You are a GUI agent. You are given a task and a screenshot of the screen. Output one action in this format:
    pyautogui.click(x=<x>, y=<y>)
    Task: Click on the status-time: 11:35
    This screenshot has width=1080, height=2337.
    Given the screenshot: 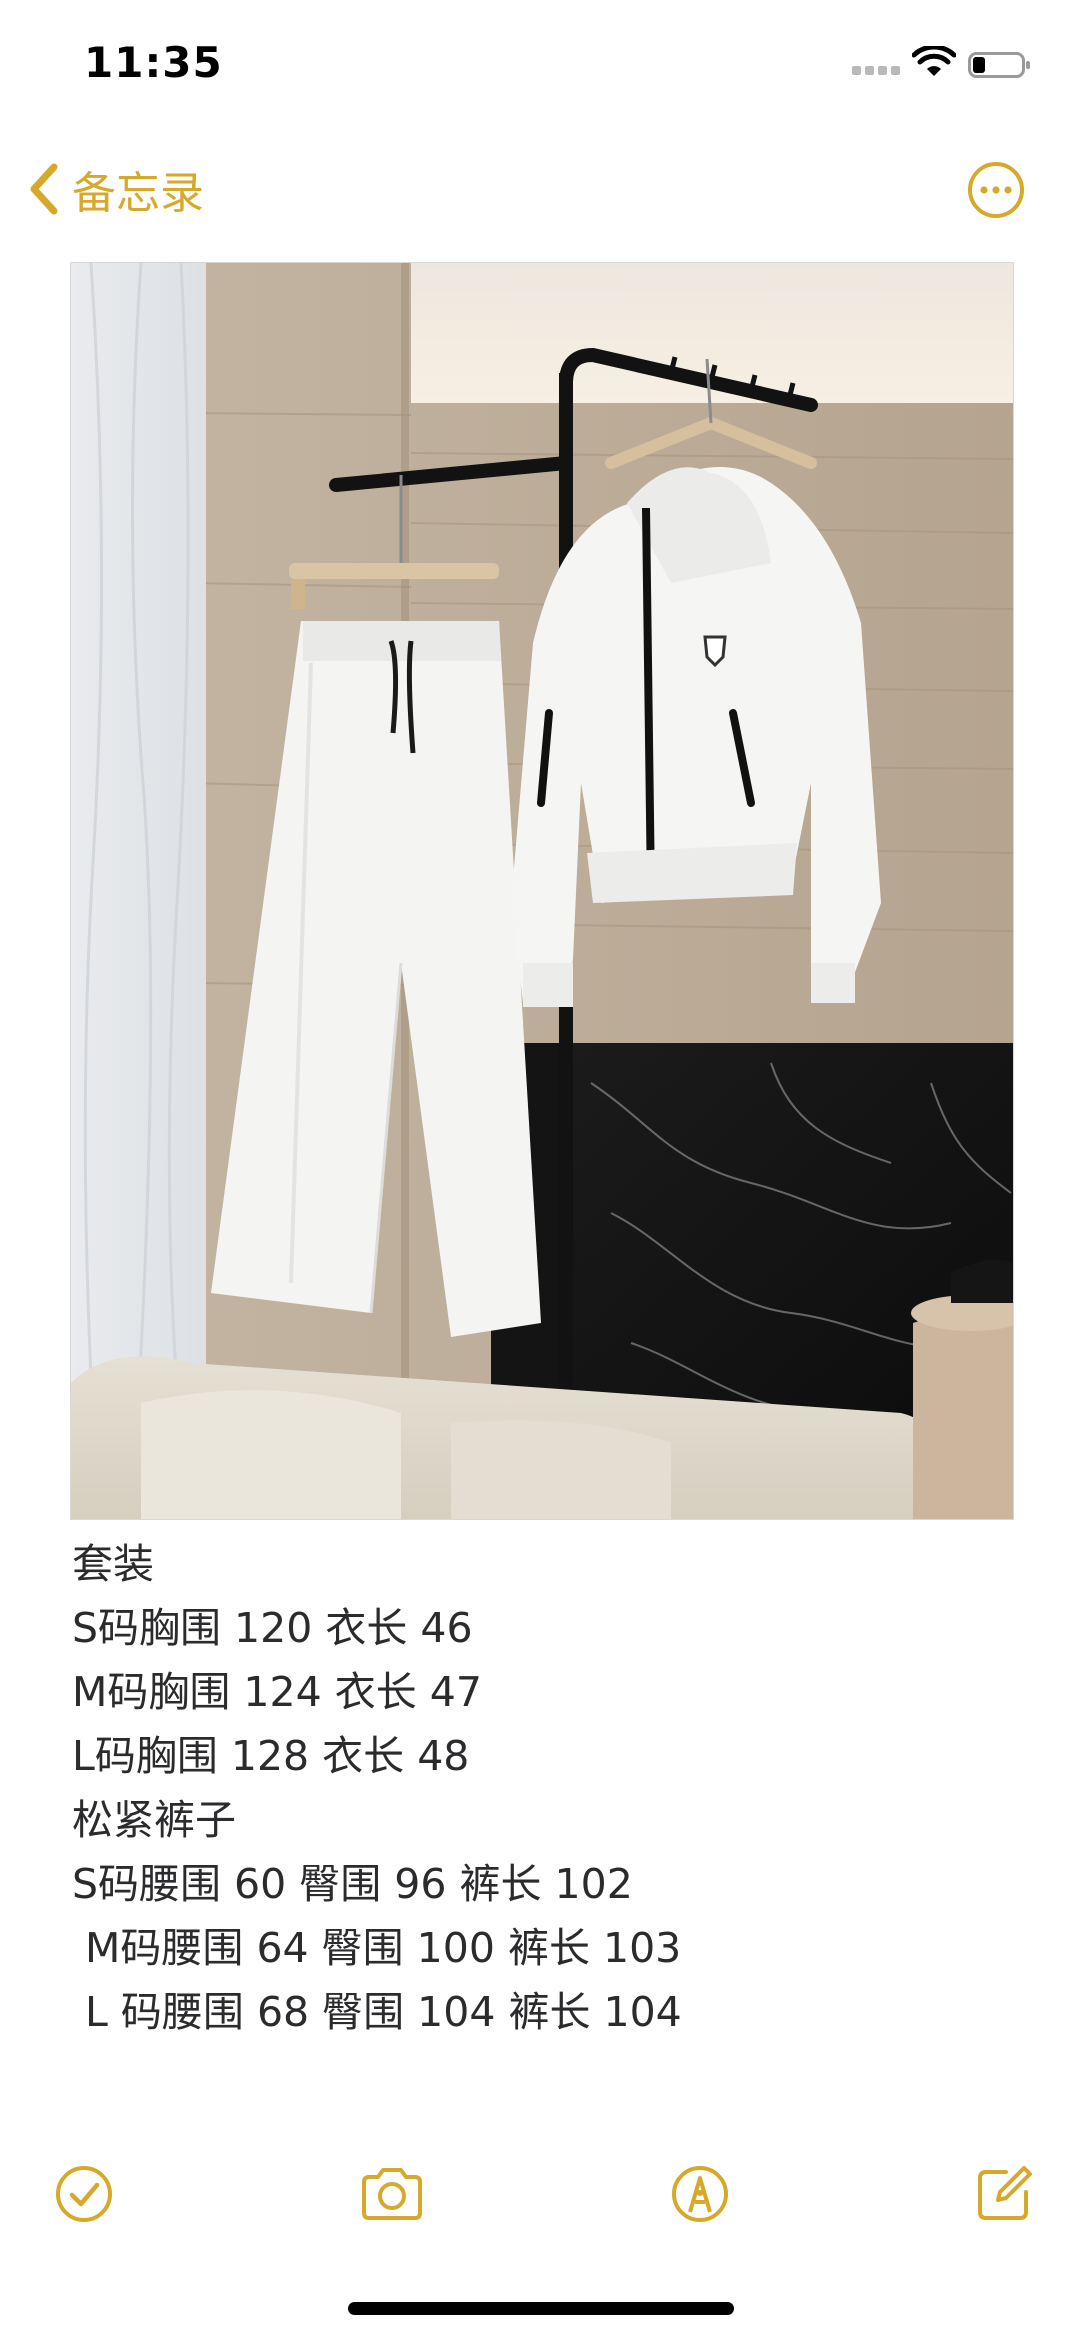 What is the action you would take?
    pyautogui.click(x=153, y=62)
    